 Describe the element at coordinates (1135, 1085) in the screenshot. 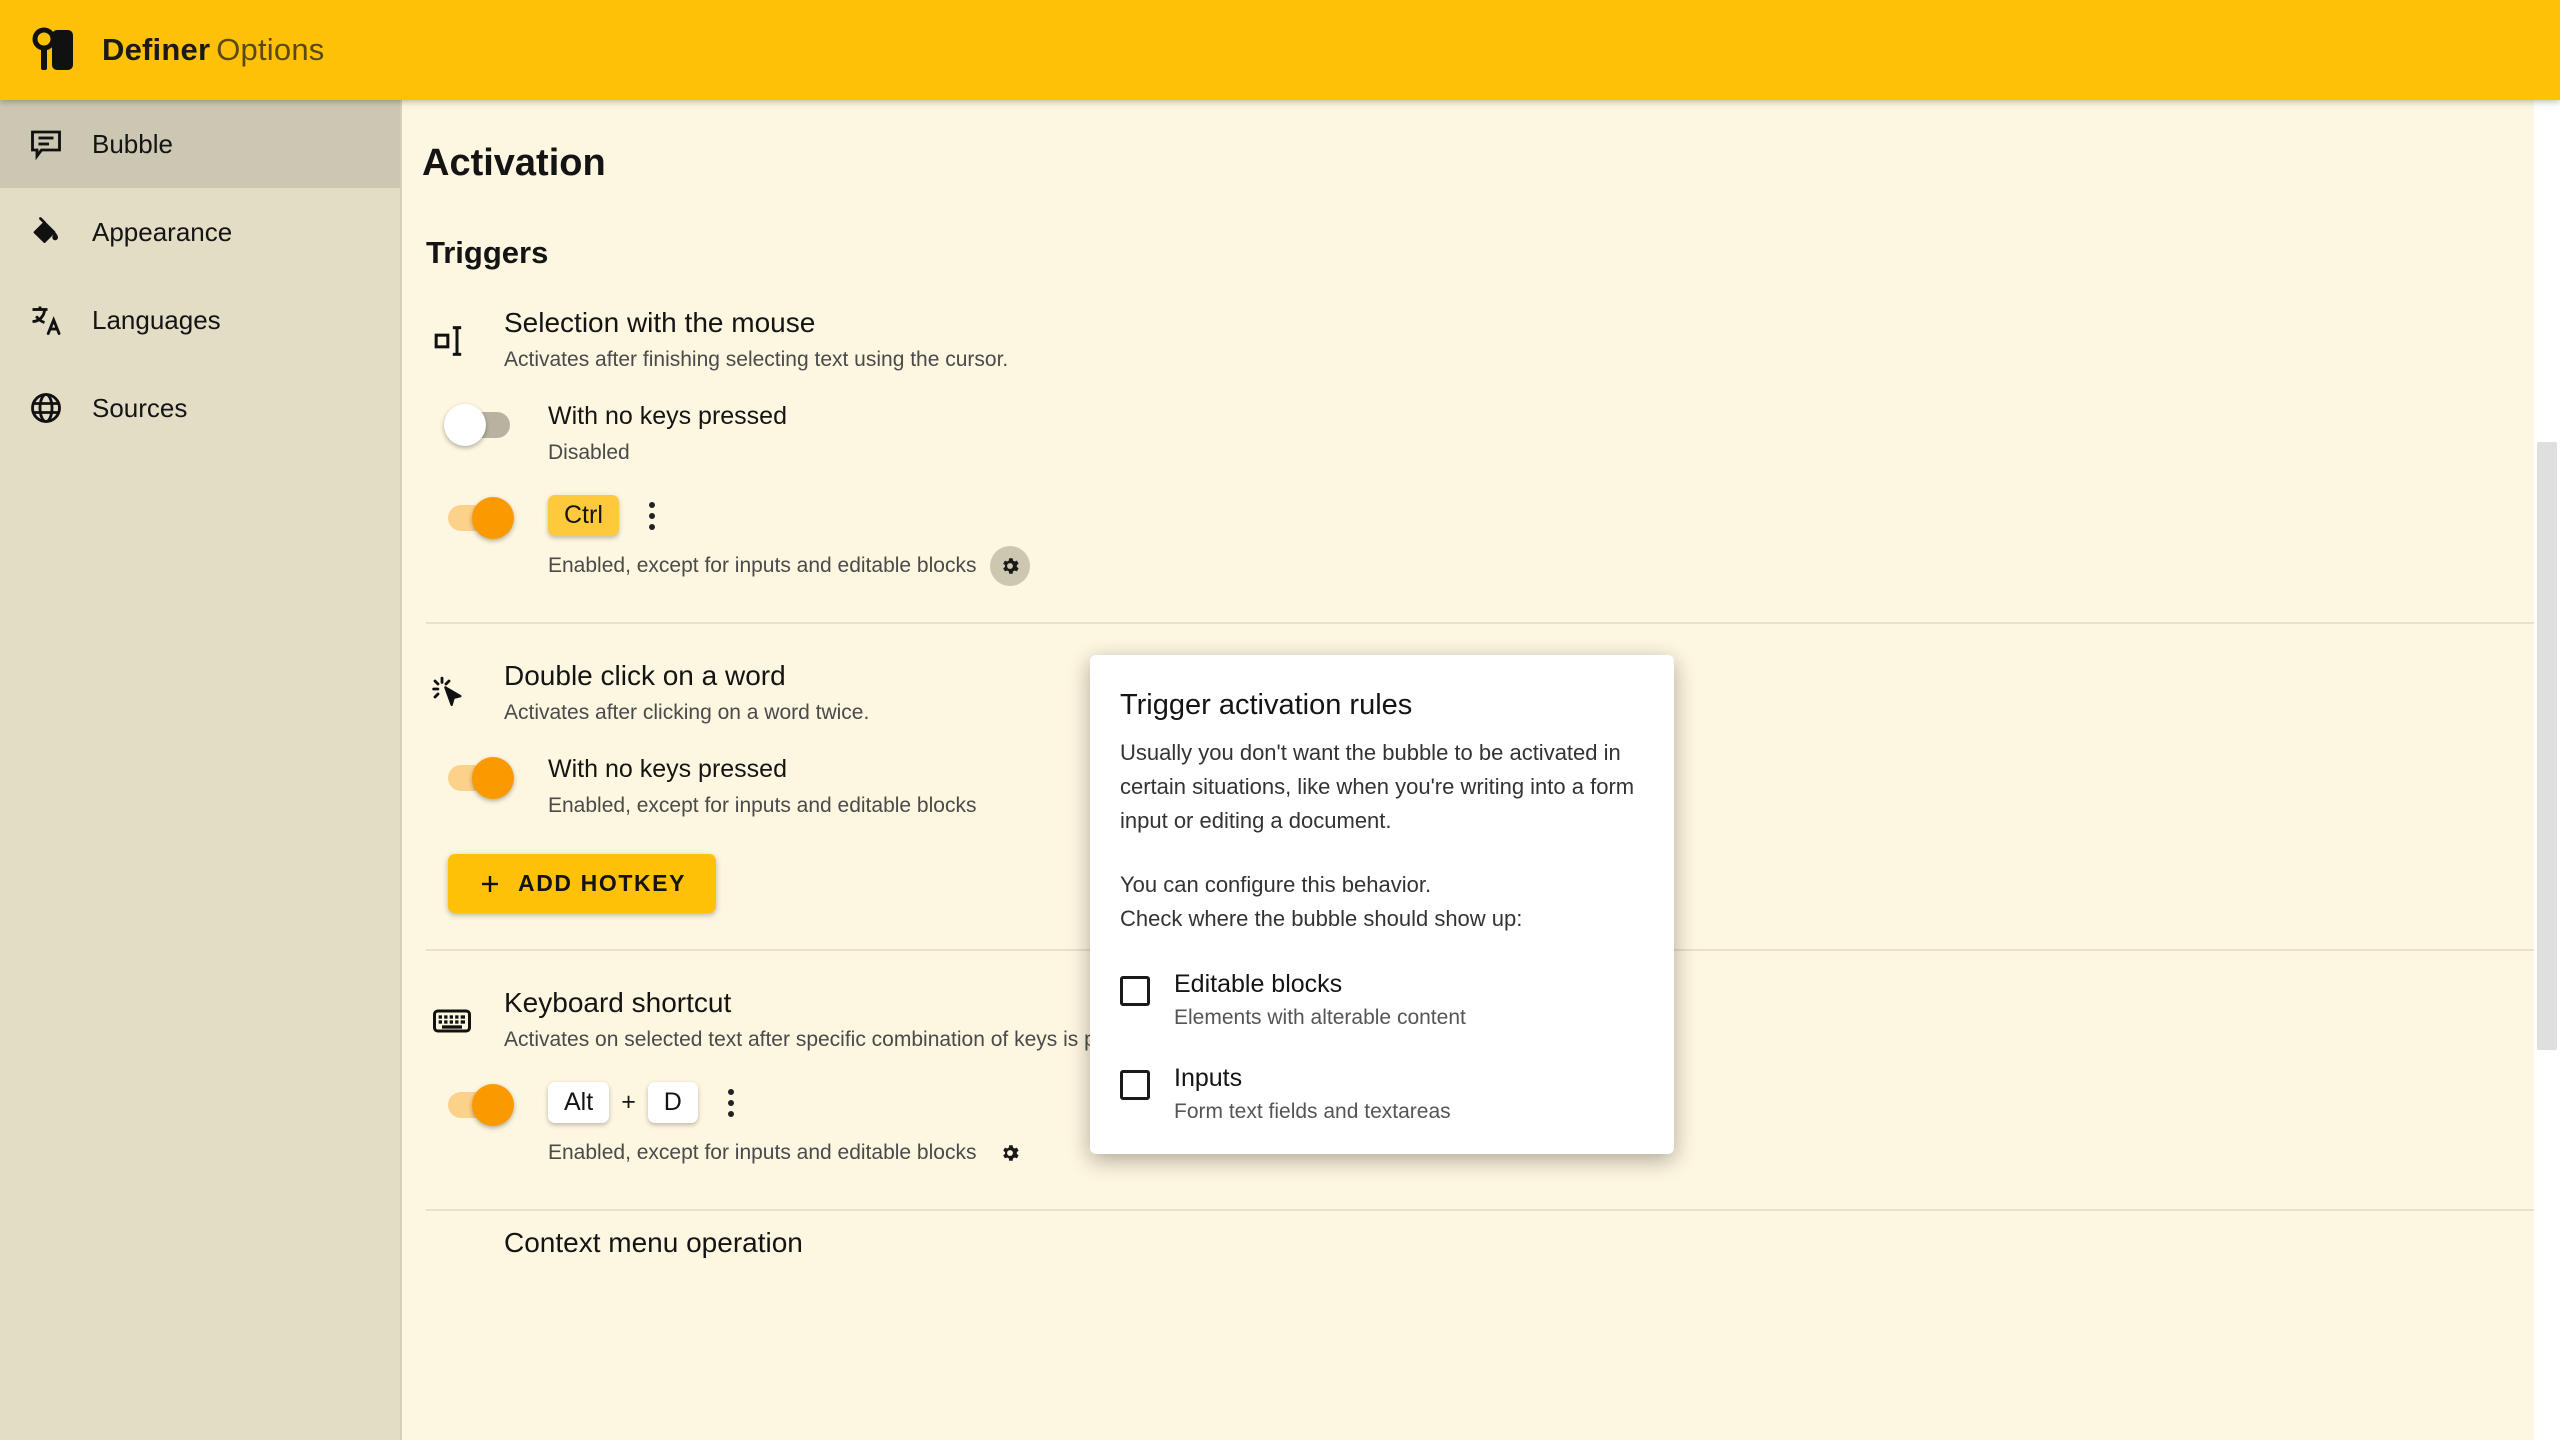

I see `checkbox-inputs` at that location.